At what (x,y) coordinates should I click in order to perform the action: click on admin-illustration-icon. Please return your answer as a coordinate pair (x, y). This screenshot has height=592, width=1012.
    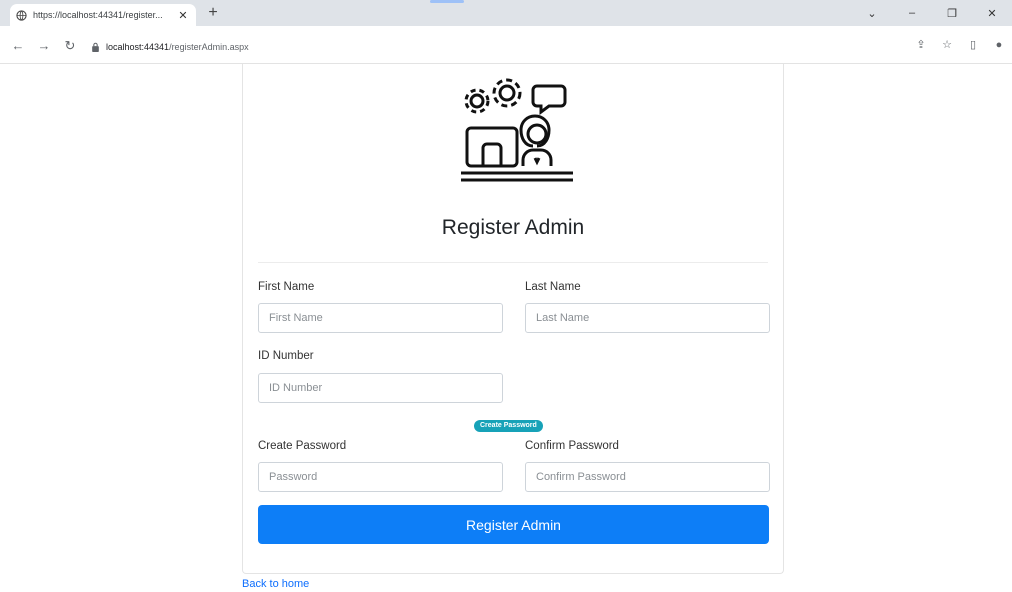
    Looking at the image, I should click on (517, 130).